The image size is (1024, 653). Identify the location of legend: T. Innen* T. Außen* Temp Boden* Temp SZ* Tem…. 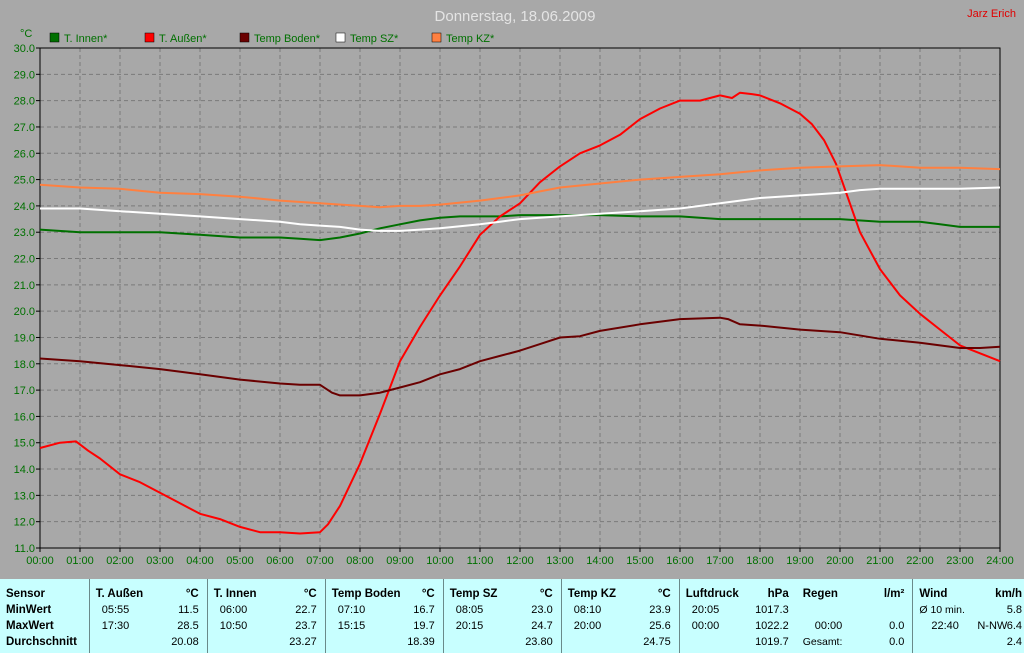
(272, 38).